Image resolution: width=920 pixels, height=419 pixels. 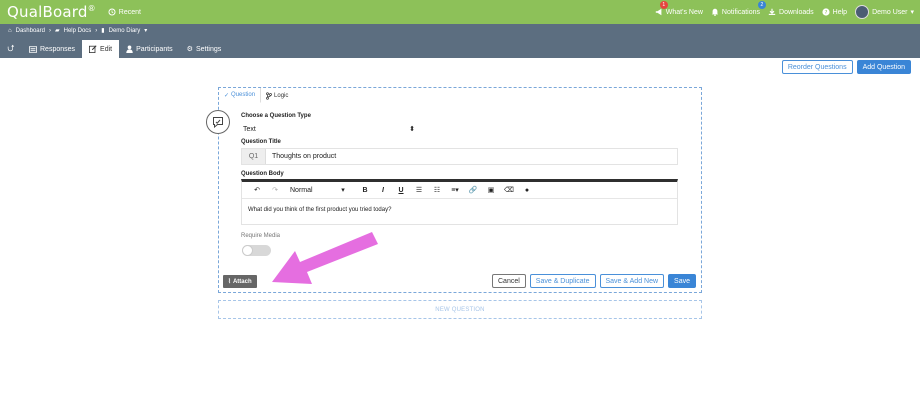 I want to click on recent-button: Recent, so click(x=124, y=12).